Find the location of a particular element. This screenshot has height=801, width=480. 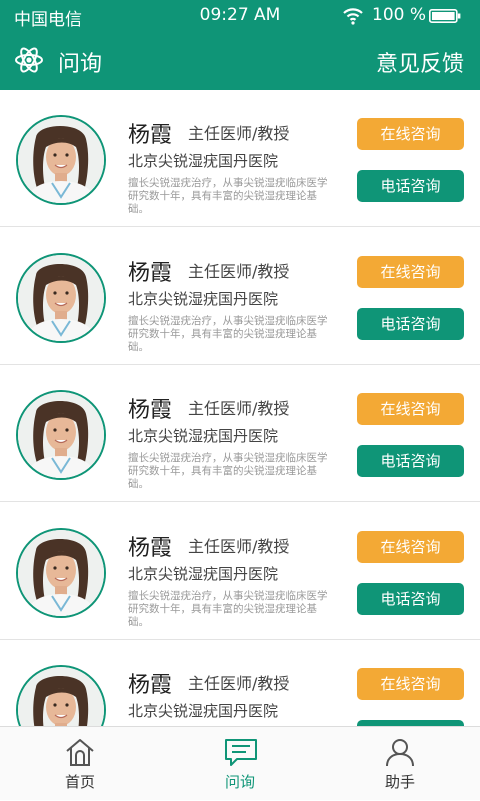

tab-inquiry-label: 问询 is located at coordinates (239, 782).